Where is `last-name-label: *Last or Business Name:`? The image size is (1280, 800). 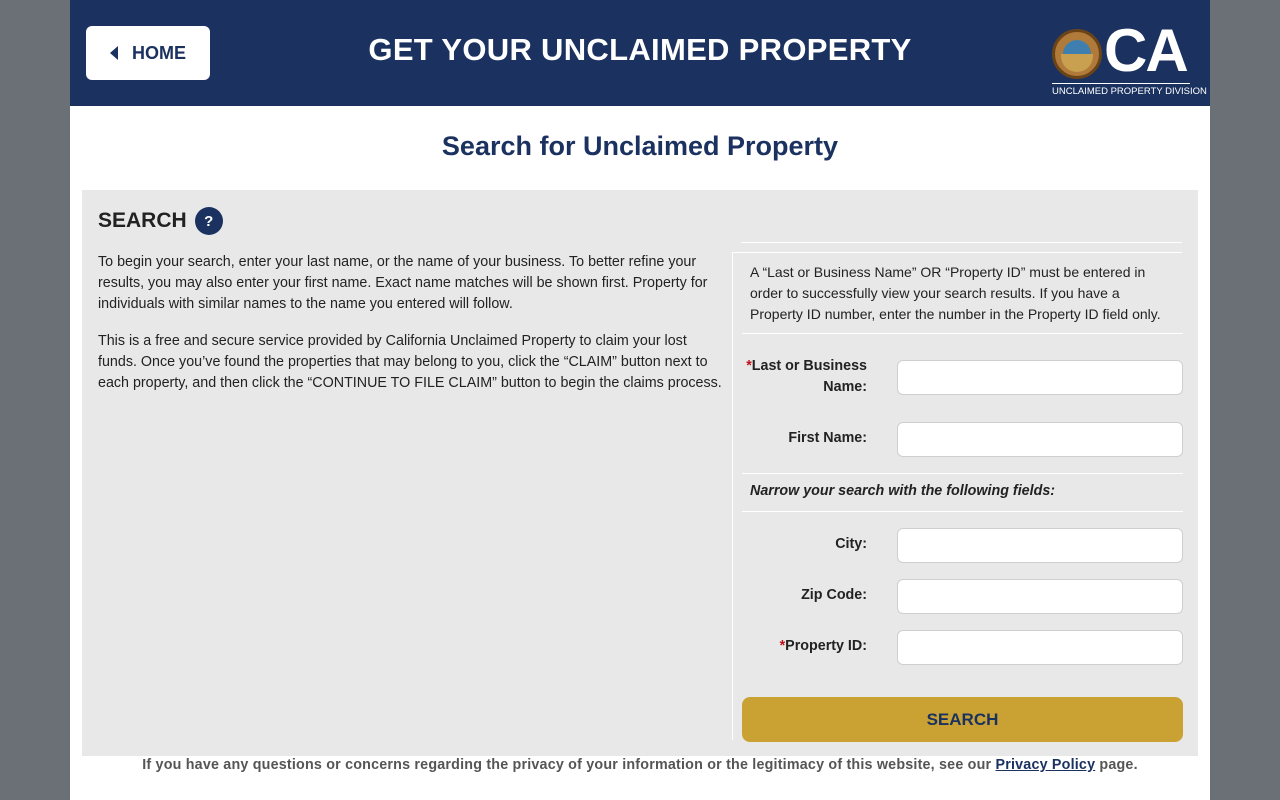
last-name-label: *Last or Business Name: is located at coordinates (806, 376).